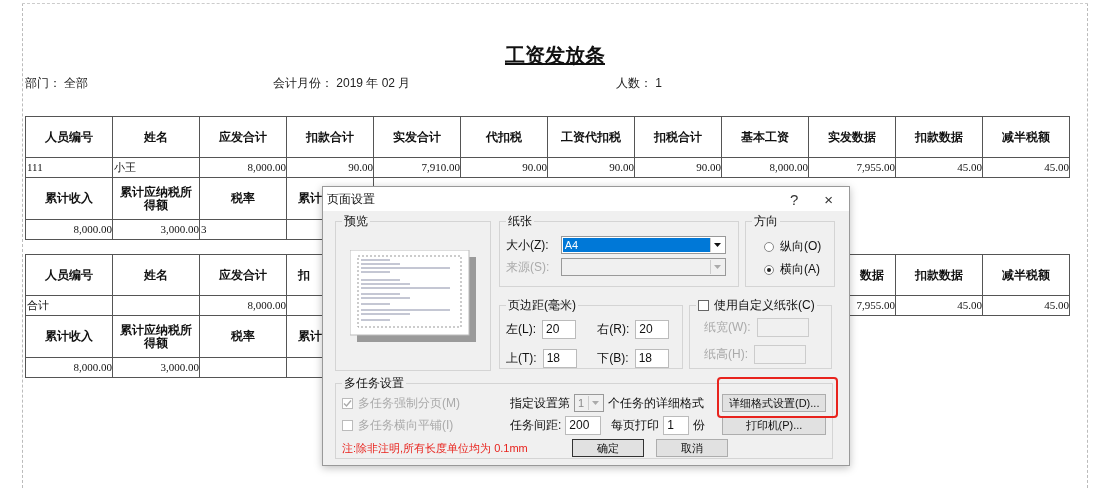 This screenshot has height=488, width=1094. Describe the element at coordinates (504, 137) in the screenshot. I see `column-header: 代扣税` at that location.